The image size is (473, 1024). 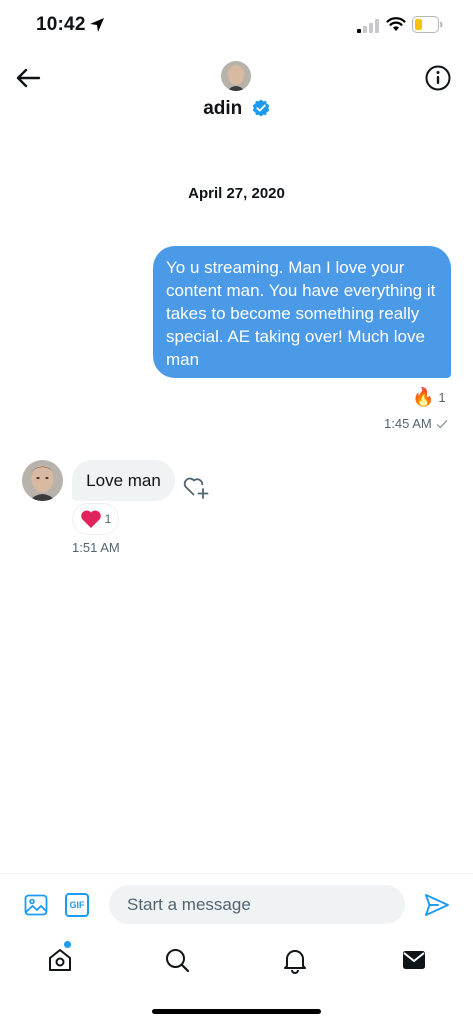 I want to click on notification-dot, so click(x=67, y=944).